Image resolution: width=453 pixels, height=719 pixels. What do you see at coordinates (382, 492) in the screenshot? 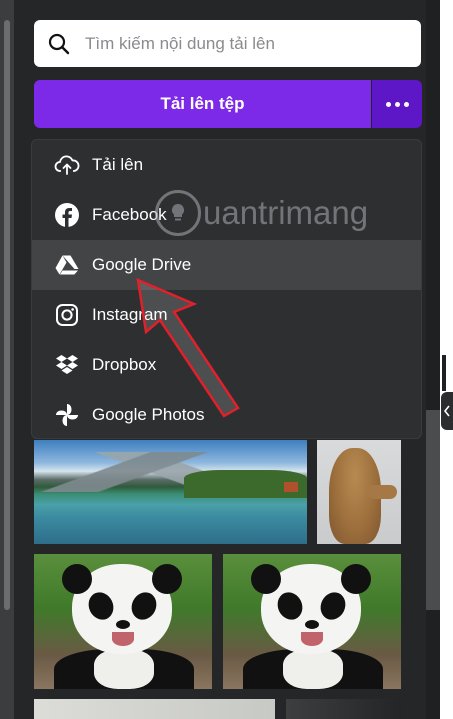
I see `cat-paw` at bounding box center [382, 492].